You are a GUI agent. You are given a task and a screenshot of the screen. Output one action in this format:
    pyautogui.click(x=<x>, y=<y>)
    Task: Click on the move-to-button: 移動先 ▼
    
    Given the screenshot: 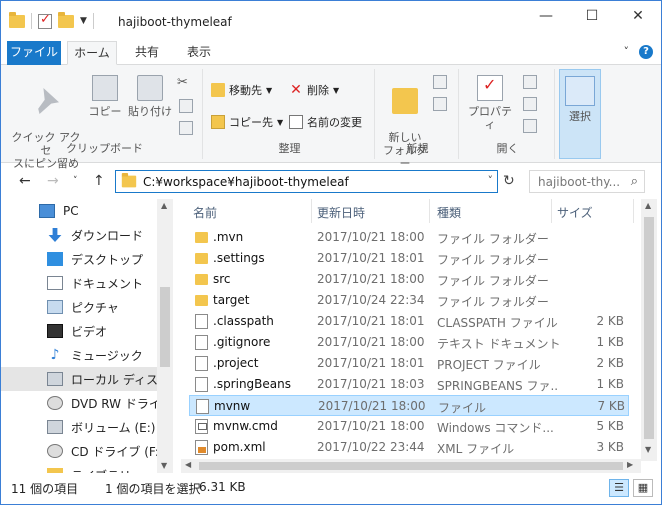 What is the action you would take?
    pyautogui.click(x=241, y=90)
    